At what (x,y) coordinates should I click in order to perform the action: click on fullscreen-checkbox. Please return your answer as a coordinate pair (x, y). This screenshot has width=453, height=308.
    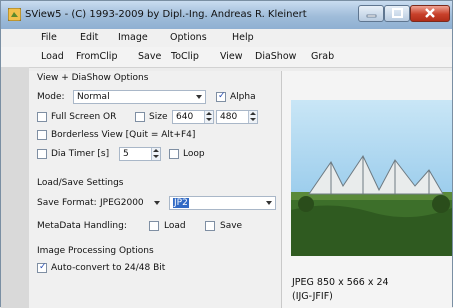
    Looking at the image, I should click on (42, 117).